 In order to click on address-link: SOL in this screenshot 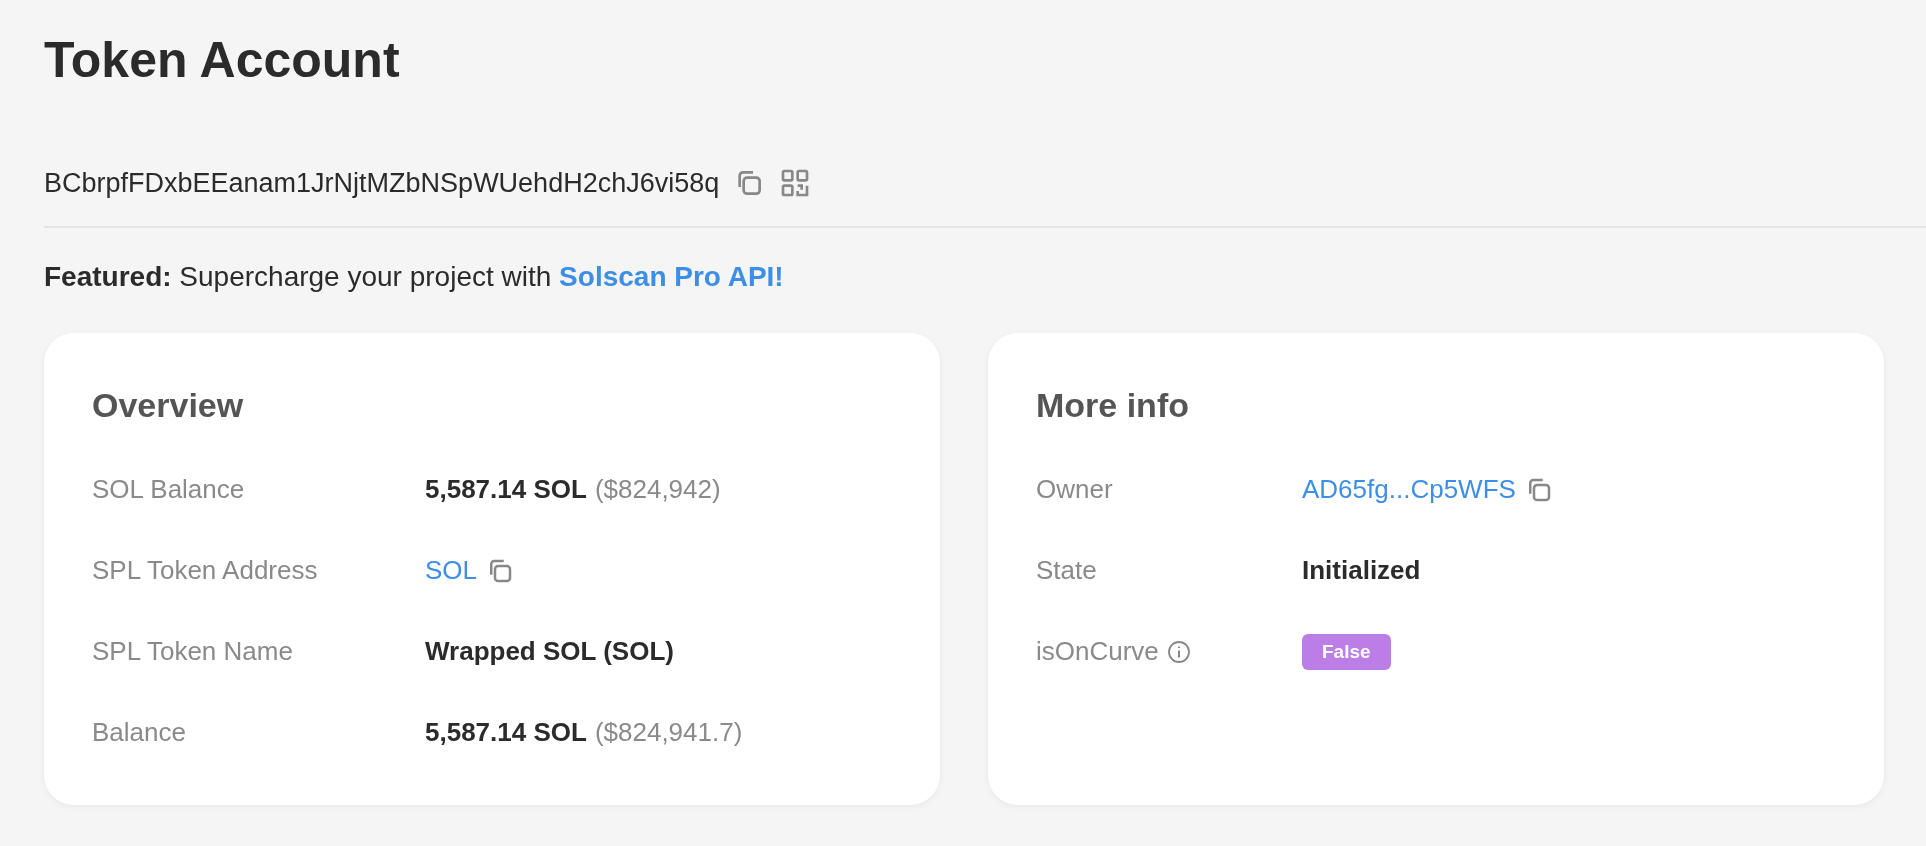, I will do `click(451, 570)`.